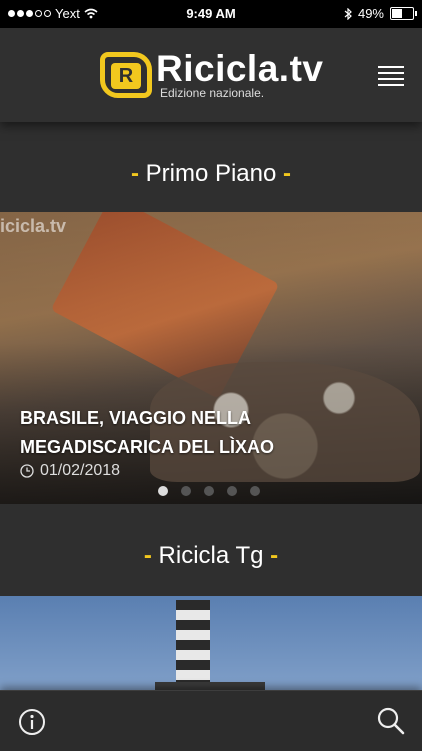 The width and height of the screenshot is (422, 751). What do you see at coordinates (391, 76) in the screenshot?
I see `hamburger-menu-icon` at bounding box center [391, 76].